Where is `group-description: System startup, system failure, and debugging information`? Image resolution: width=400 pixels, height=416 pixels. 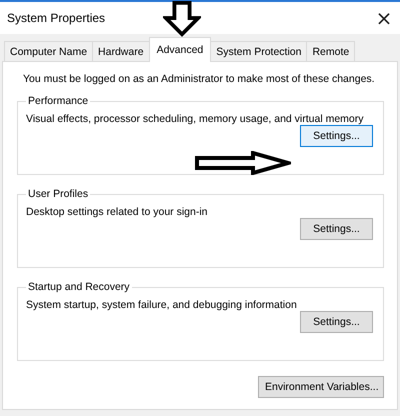 group-description: System startup, system failure, and debugging information is located at coordinates (162, 305).